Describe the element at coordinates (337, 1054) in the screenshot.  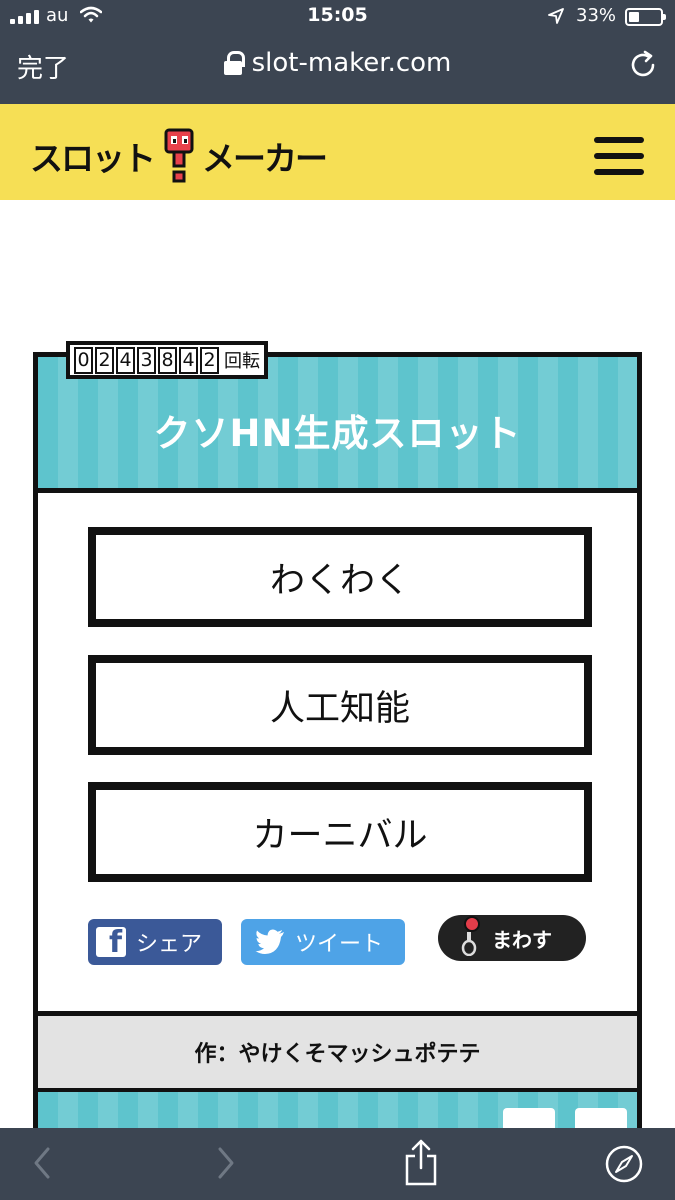
I see `author-text: 作：やけくそマッシュポテテ` at that location.